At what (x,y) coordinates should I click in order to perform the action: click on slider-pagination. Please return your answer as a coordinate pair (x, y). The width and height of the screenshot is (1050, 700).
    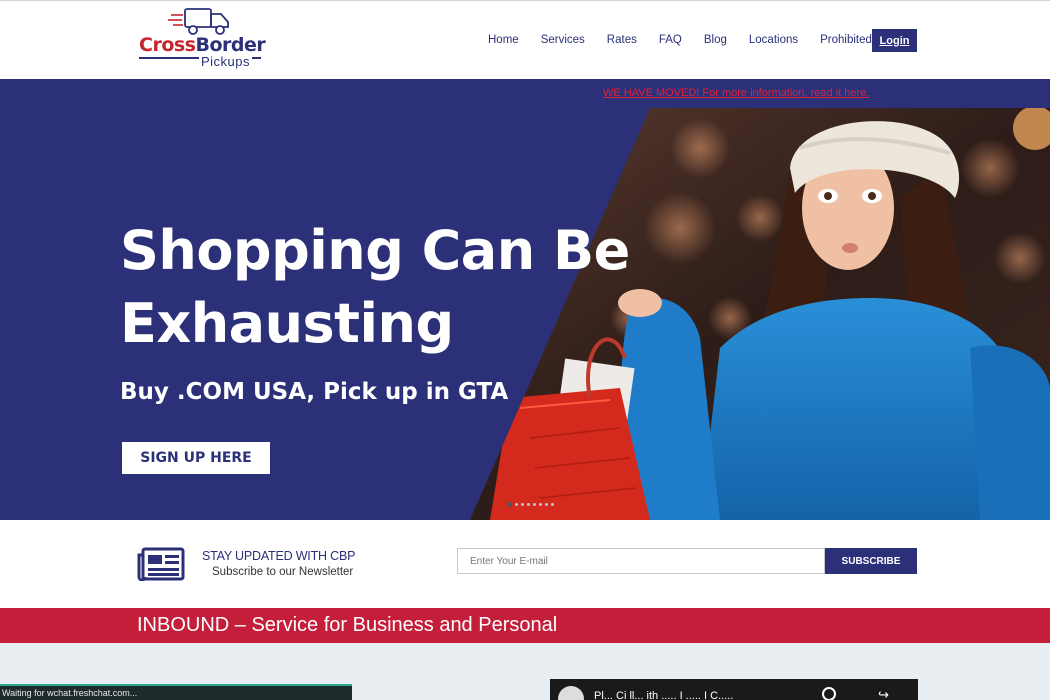
    Looking at the image, I should click on (530, 504).